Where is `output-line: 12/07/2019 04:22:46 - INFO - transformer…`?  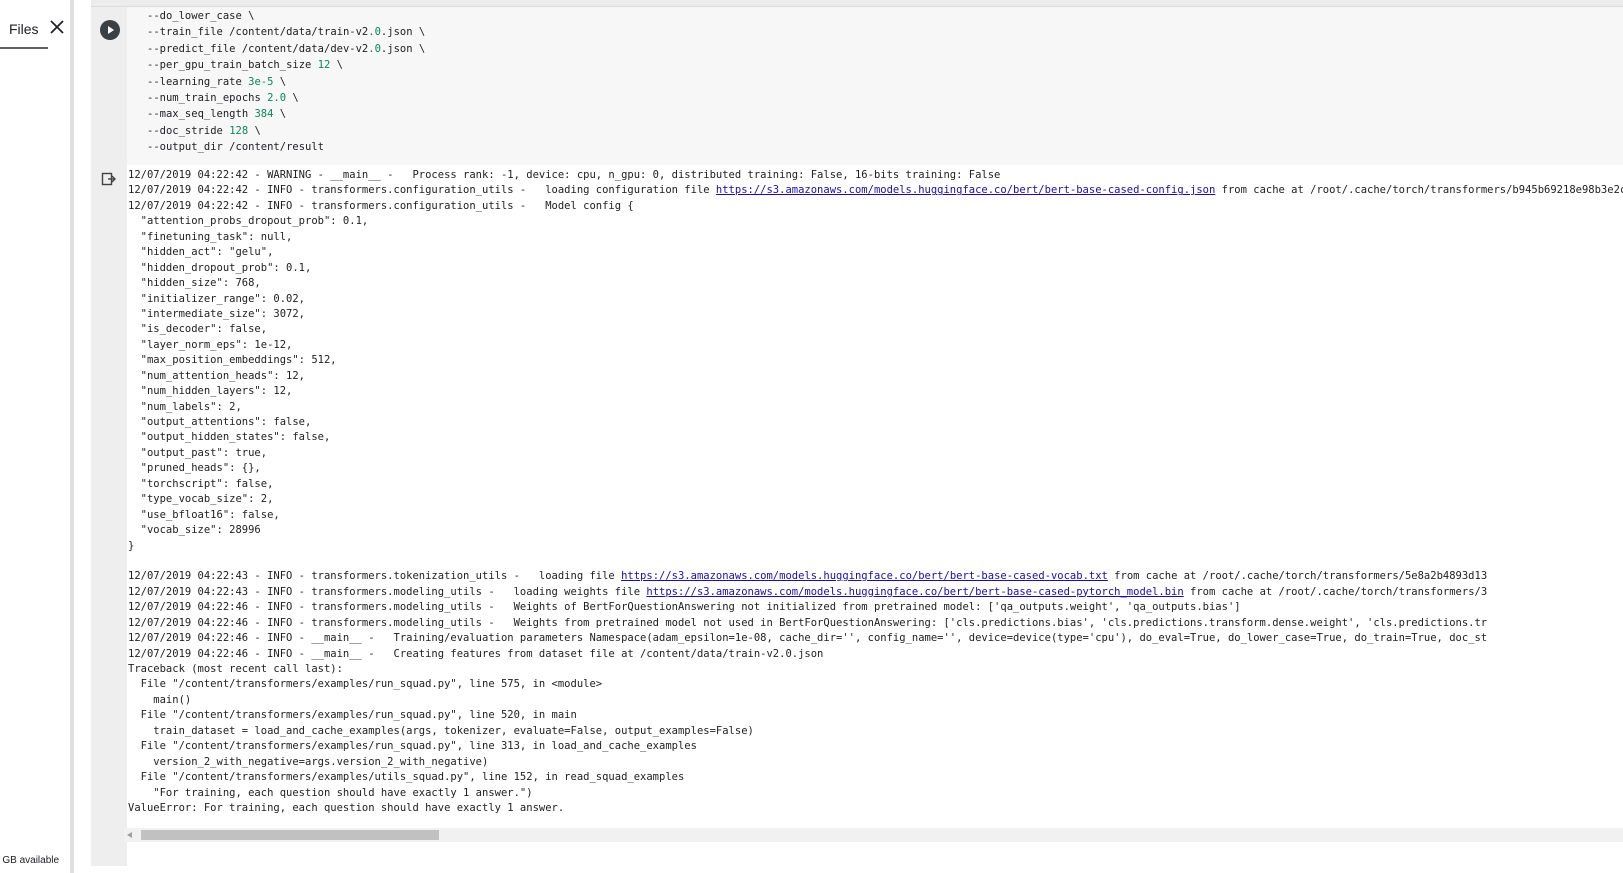
output-line: 12/07/2019 04:22:46 - INFO - transformer… is located at coordinates (875, 623).